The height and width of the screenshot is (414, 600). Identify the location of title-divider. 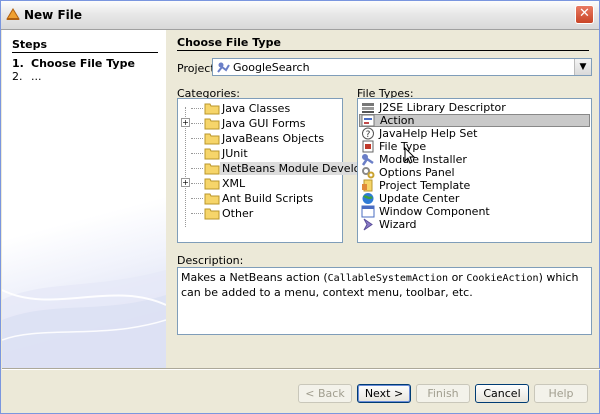
(383, 50).